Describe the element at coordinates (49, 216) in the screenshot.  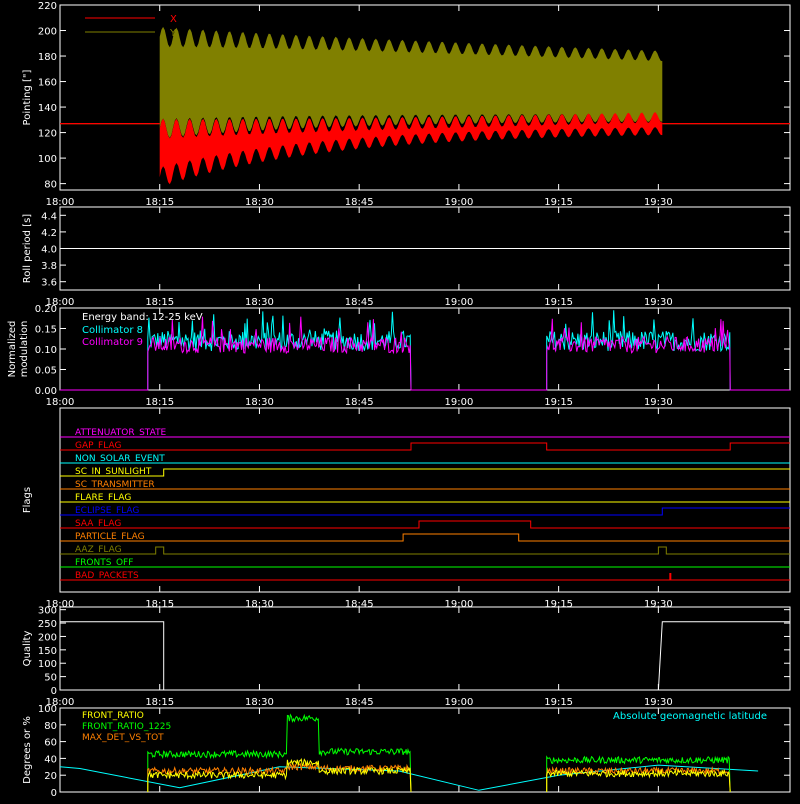
I see `y-tick-label: 4.4` at that location.